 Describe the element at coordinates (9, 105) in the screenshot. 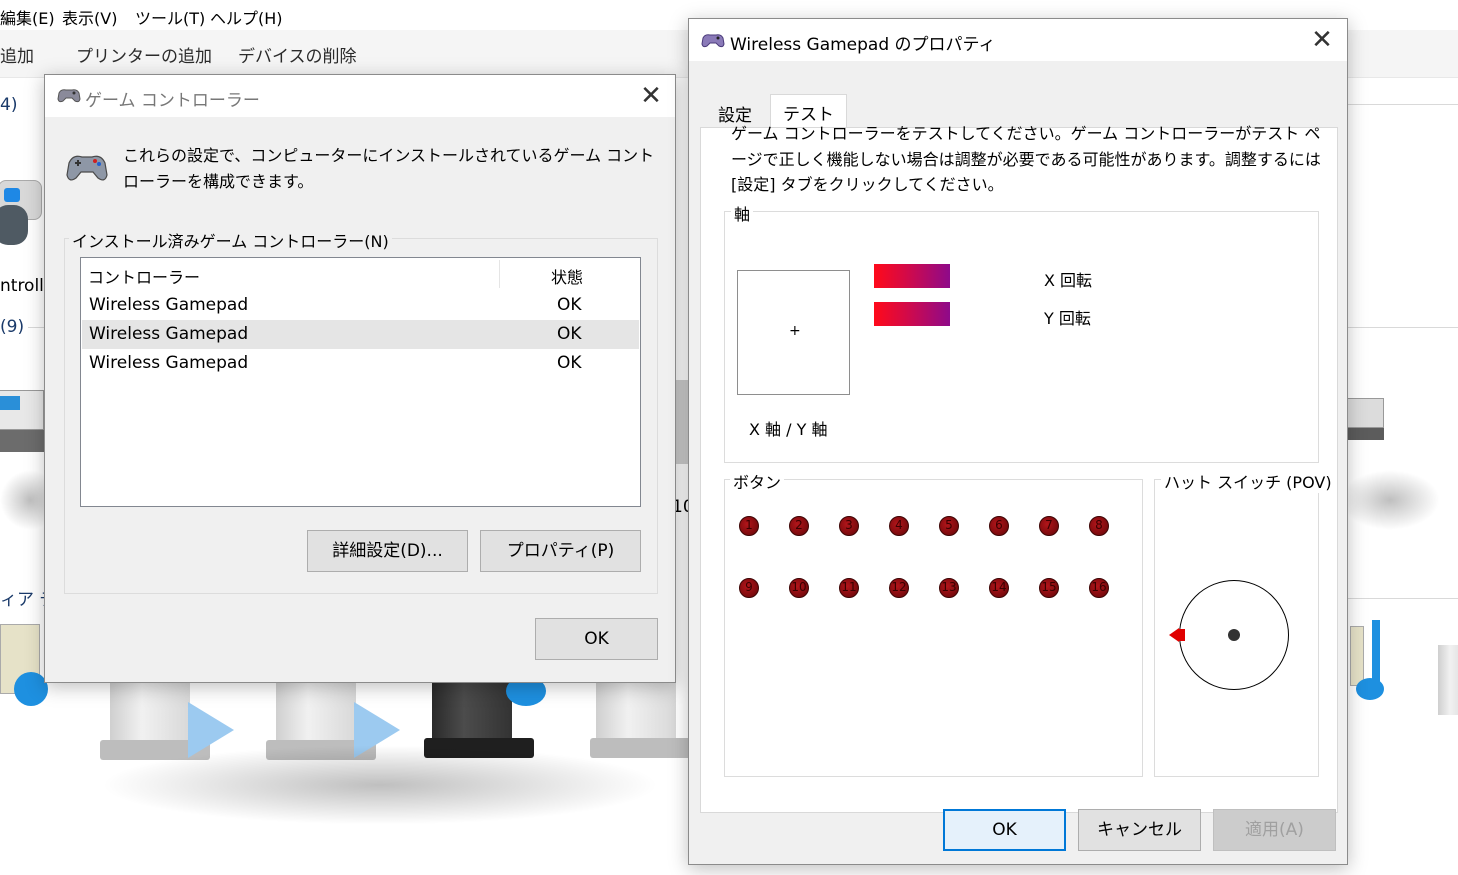

I see `section-count-devices: 4)` at that location.